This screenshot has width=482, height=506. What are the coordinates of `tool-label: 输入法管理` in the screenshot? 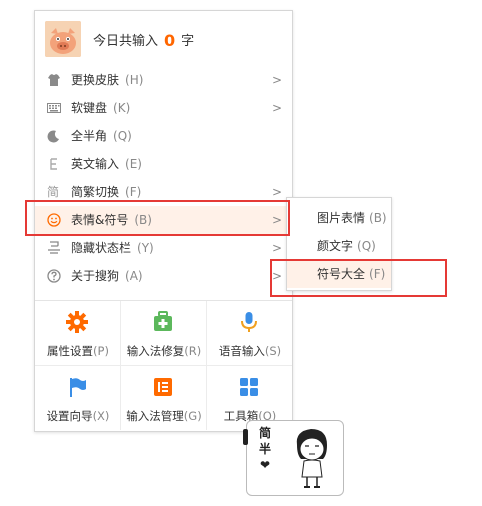 It's located at (155, 416).